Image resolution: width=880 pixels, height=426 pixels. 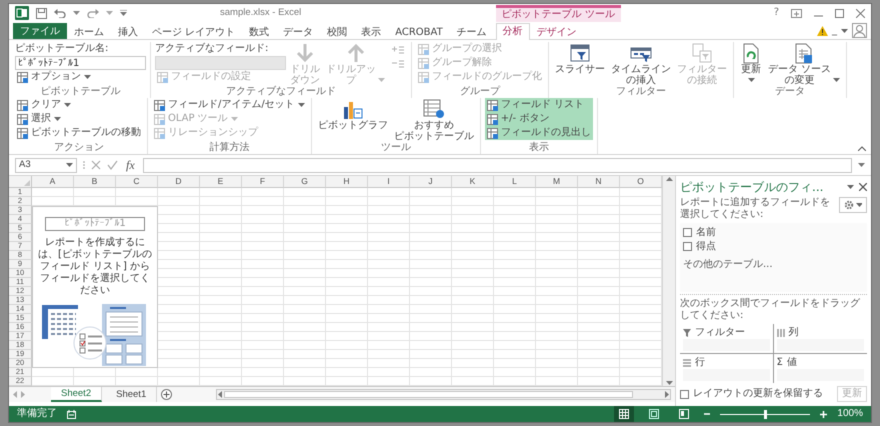 What do you see at coordinates (834, 30) in the screenshot?
I see `user-name: _` at bounding box center [834, 30].